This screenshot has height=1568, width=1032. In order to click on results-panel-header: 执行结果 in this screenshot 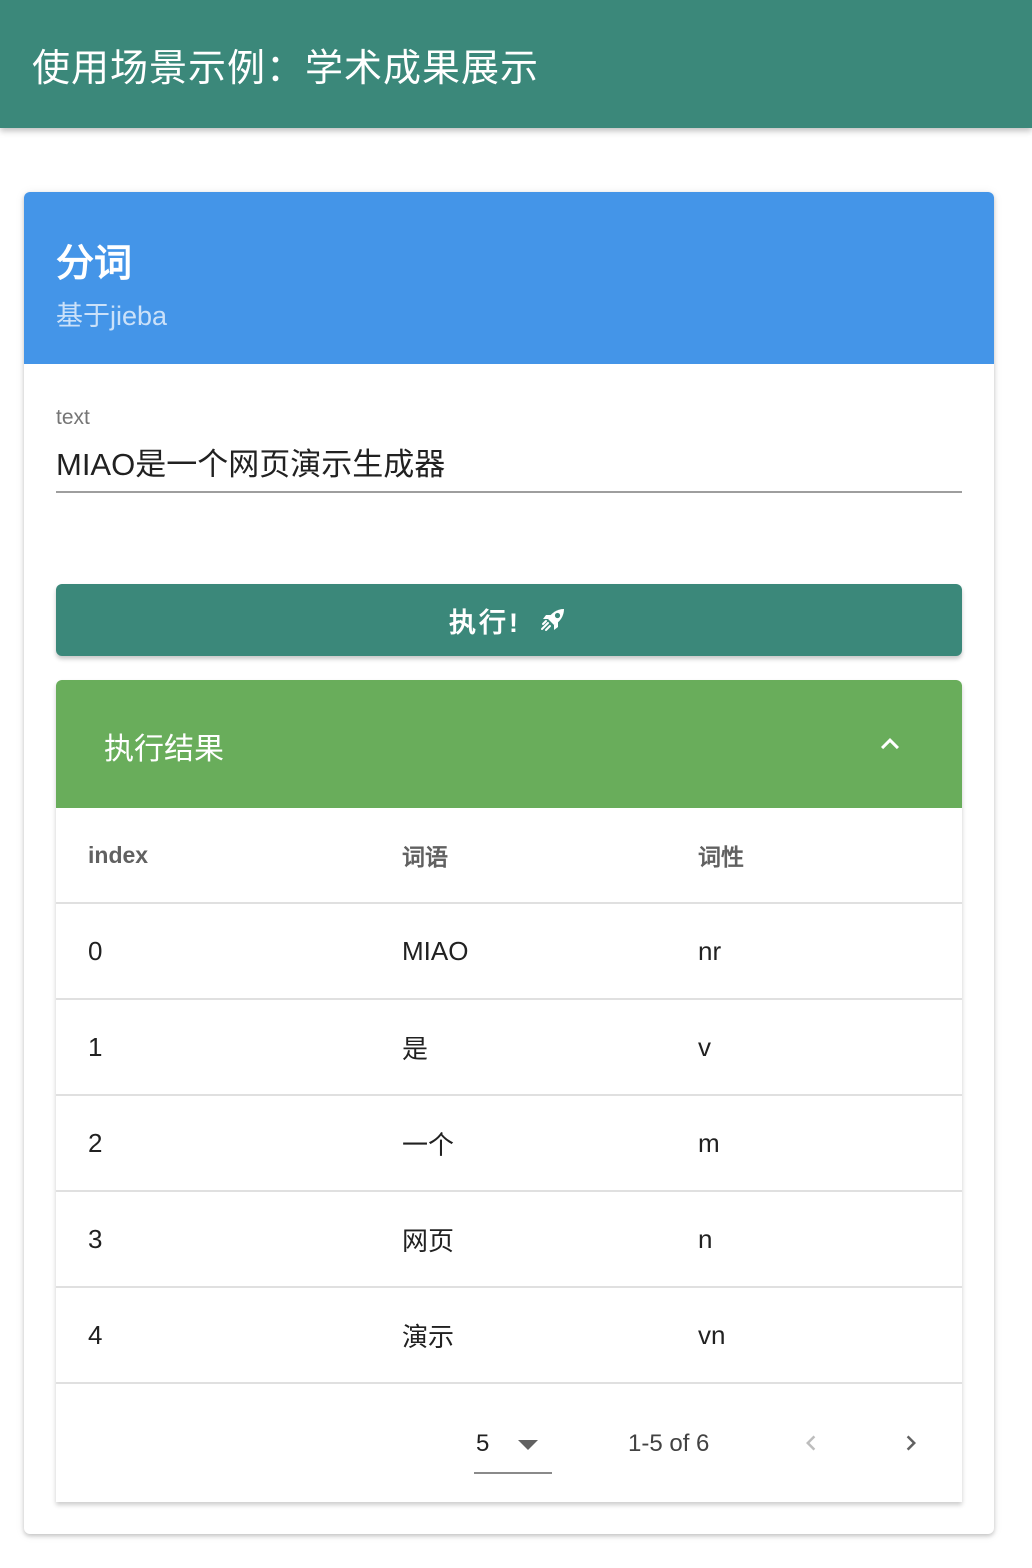, I will do `click(509, 744)`.